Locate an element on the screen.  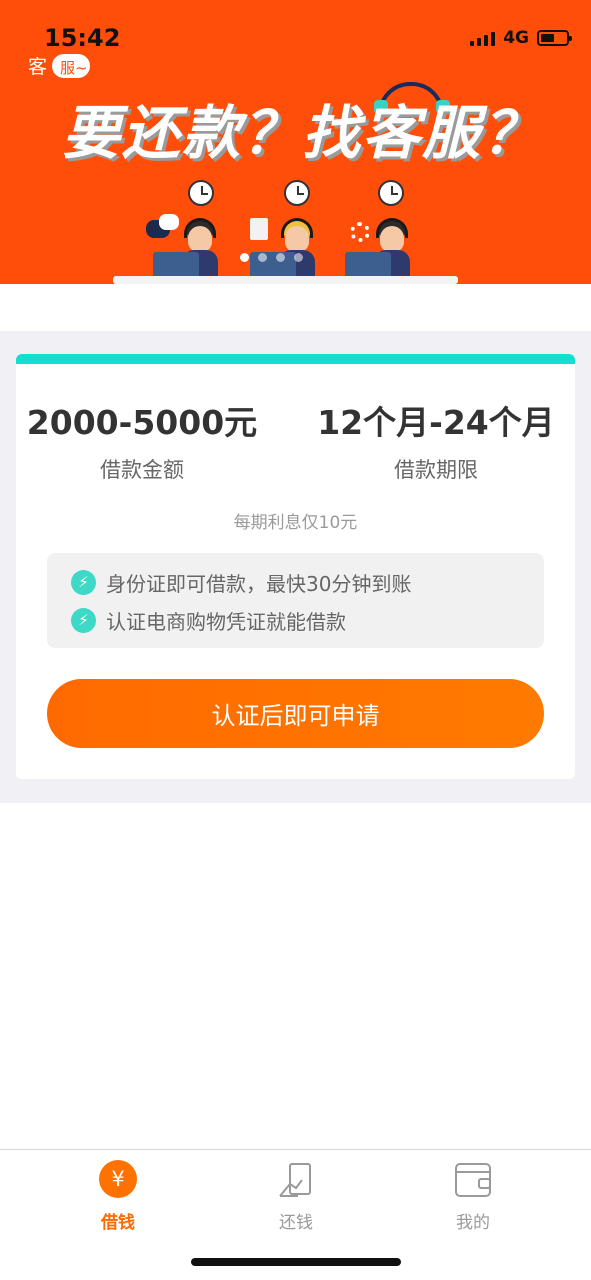
tab-mine: 我的 is located at coordinates (473, 1196).